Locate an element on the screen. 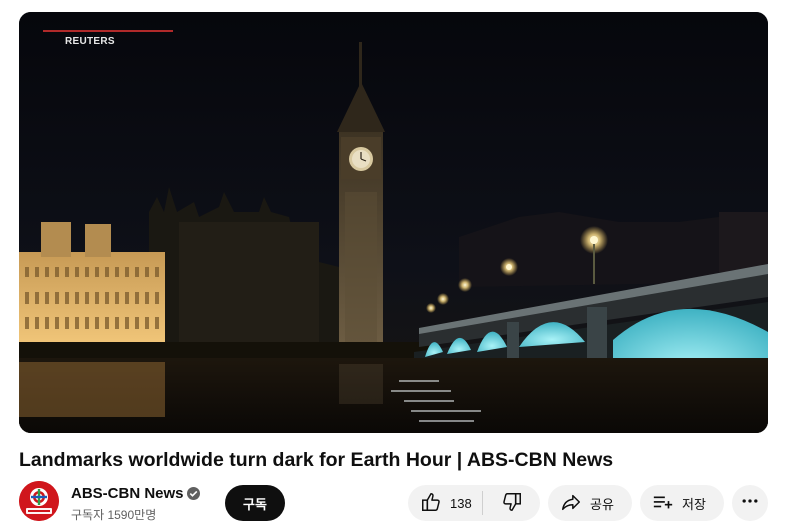  dislike-button is located at coordinates (511, 503).